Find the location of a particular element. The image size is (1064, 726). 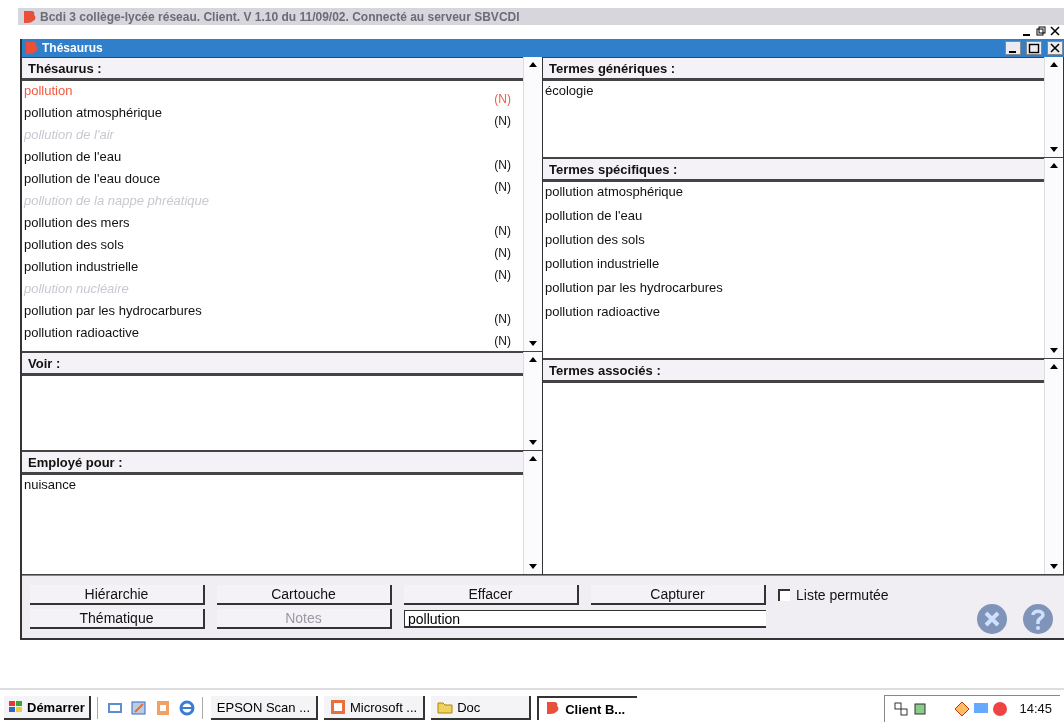

window-title: Bcdi 3 collège-lycée réseau. Client. V 1.10 du 11/09/02. Connecté au serveur SBVCDI is located at coordinates (280, 16).